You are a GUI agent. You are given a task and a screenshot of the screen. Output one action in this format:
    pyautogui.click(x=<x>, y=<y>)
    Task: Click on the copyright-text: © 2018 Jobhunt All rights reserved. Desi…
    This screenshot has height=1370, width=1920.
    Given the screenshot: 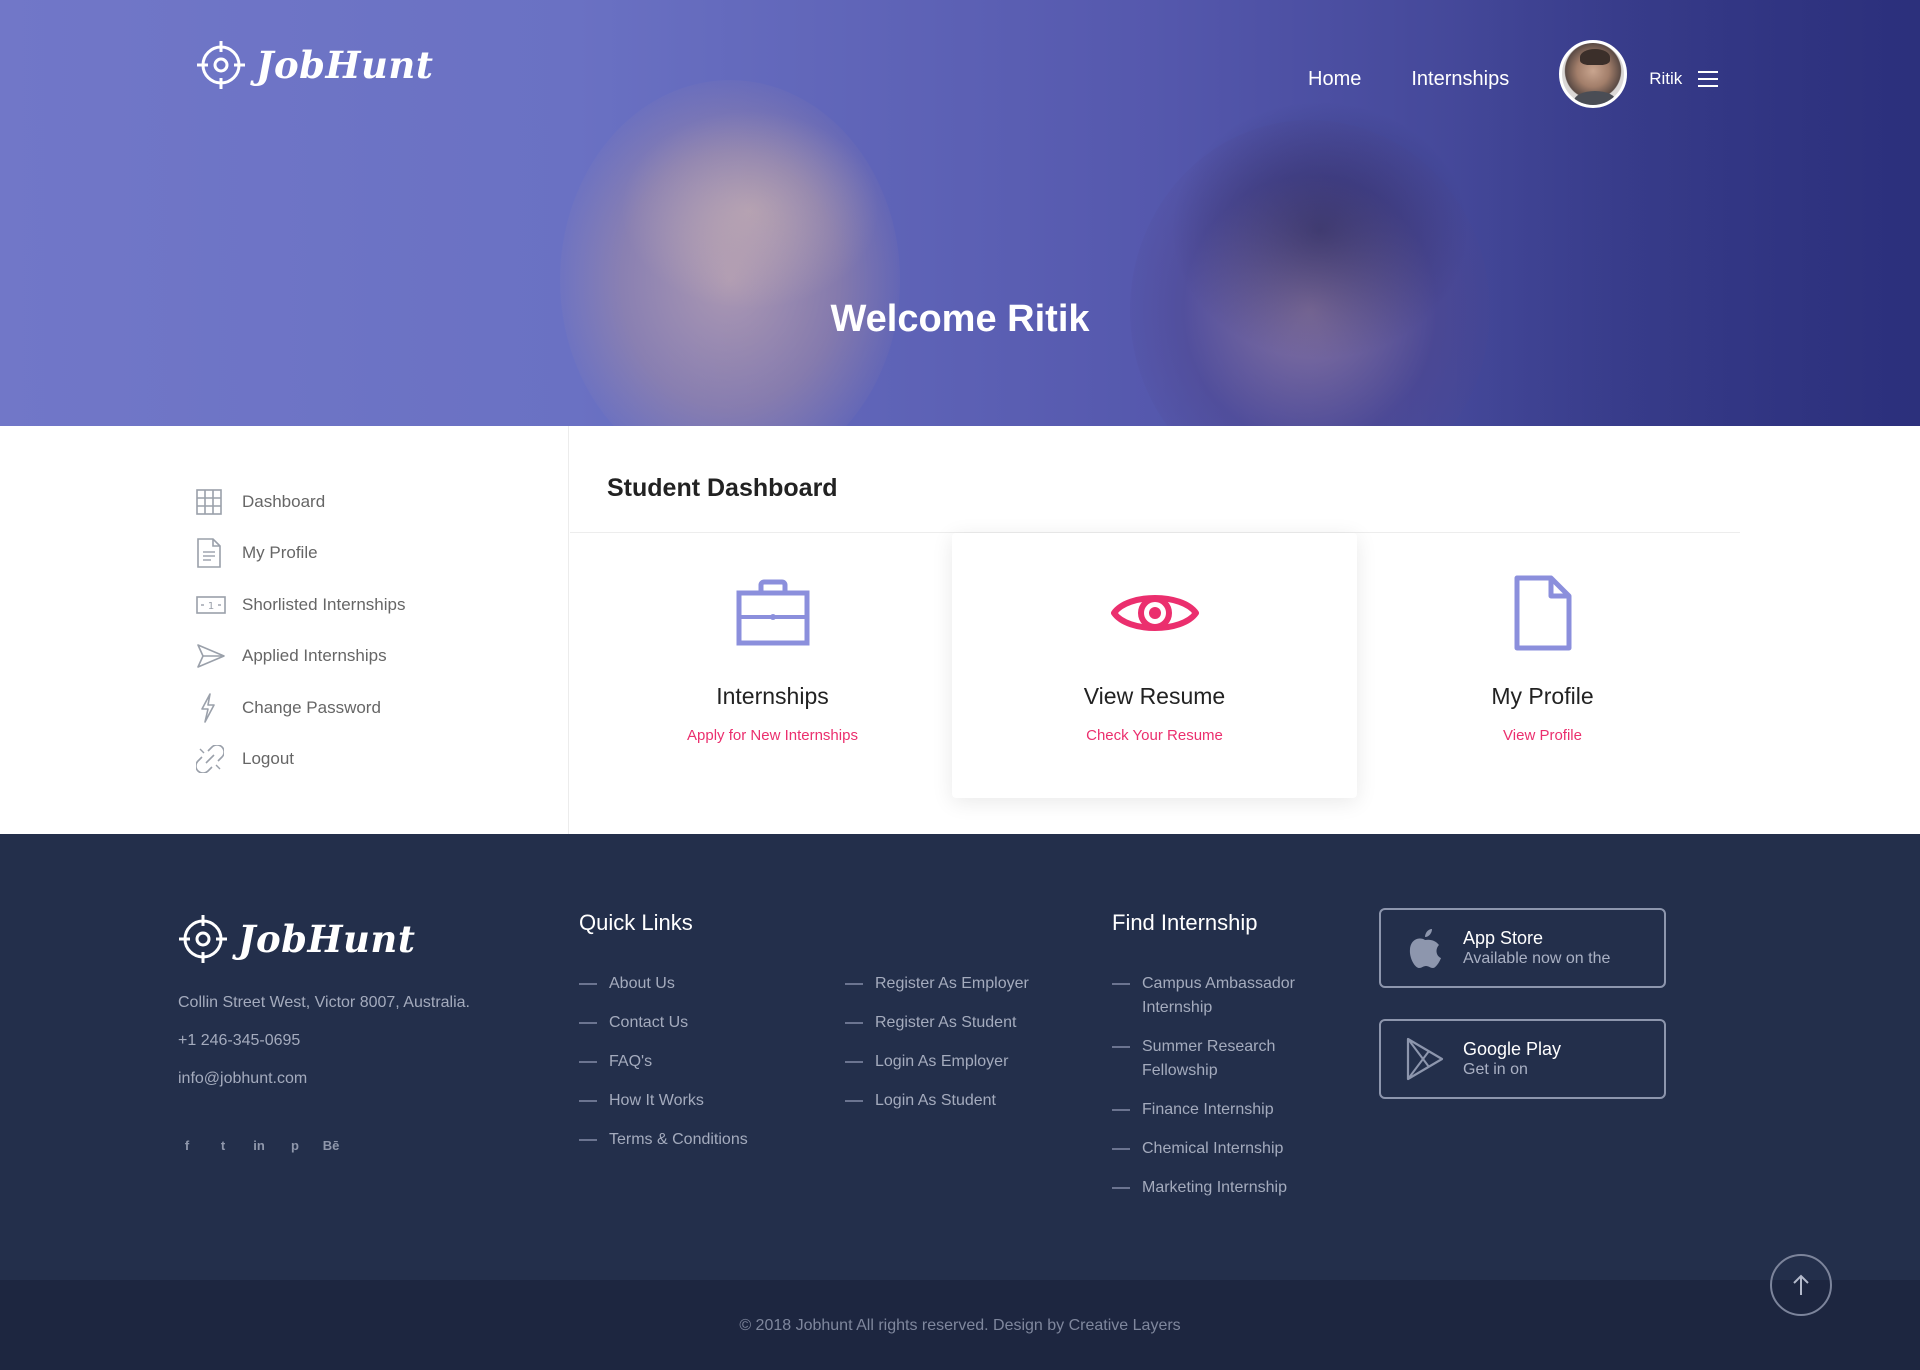 What is the action you would take?
    pyautogui.click(x=960, y=1325)
    